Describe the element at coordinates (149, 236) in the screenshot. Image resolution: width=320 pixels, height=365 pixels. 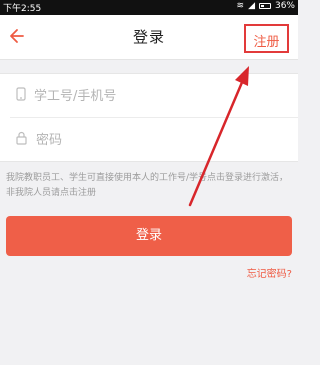
I see `login-button: 登录` at that location.